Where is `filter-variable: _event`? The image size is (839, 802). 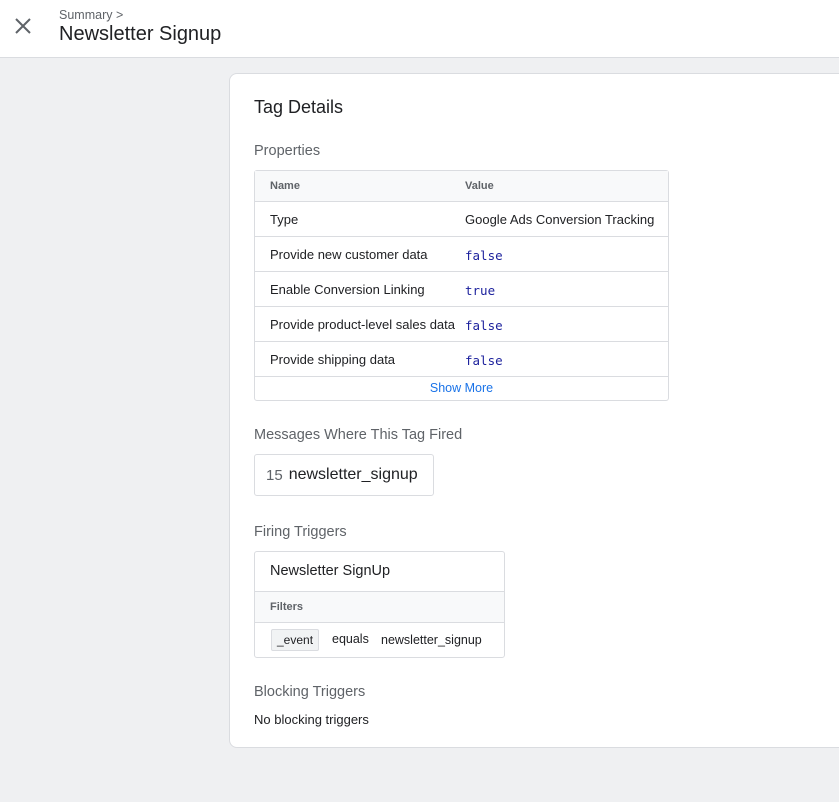
filter-variable: _event is located at coordinates (295, 640).